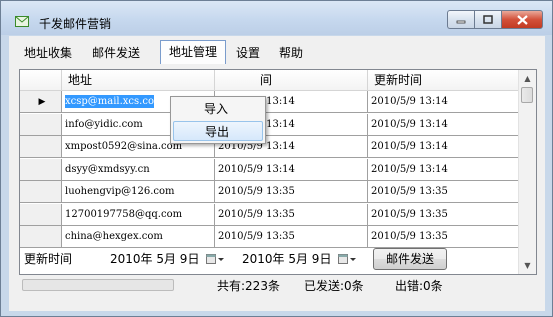 The height and width of the screenshot is (317, 553). I want to click on scroll-down-arrow-icon: ▼, so click(527, 265).